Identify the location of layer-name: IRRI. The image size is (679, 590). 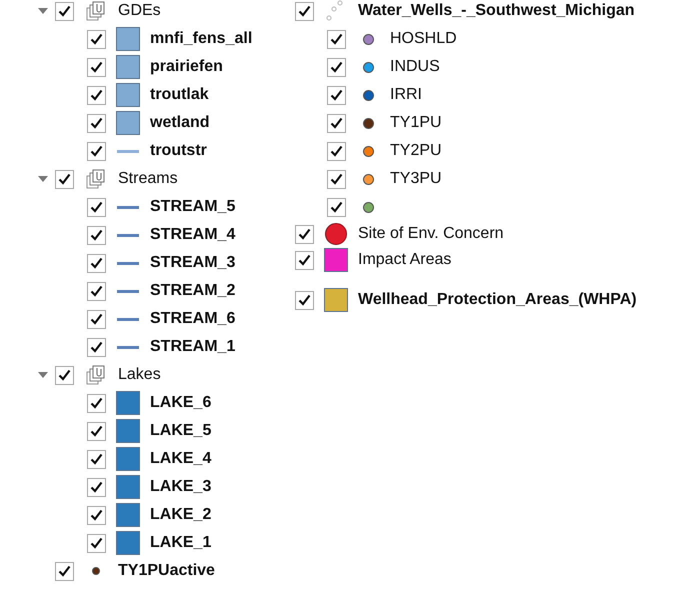
(406, 95).